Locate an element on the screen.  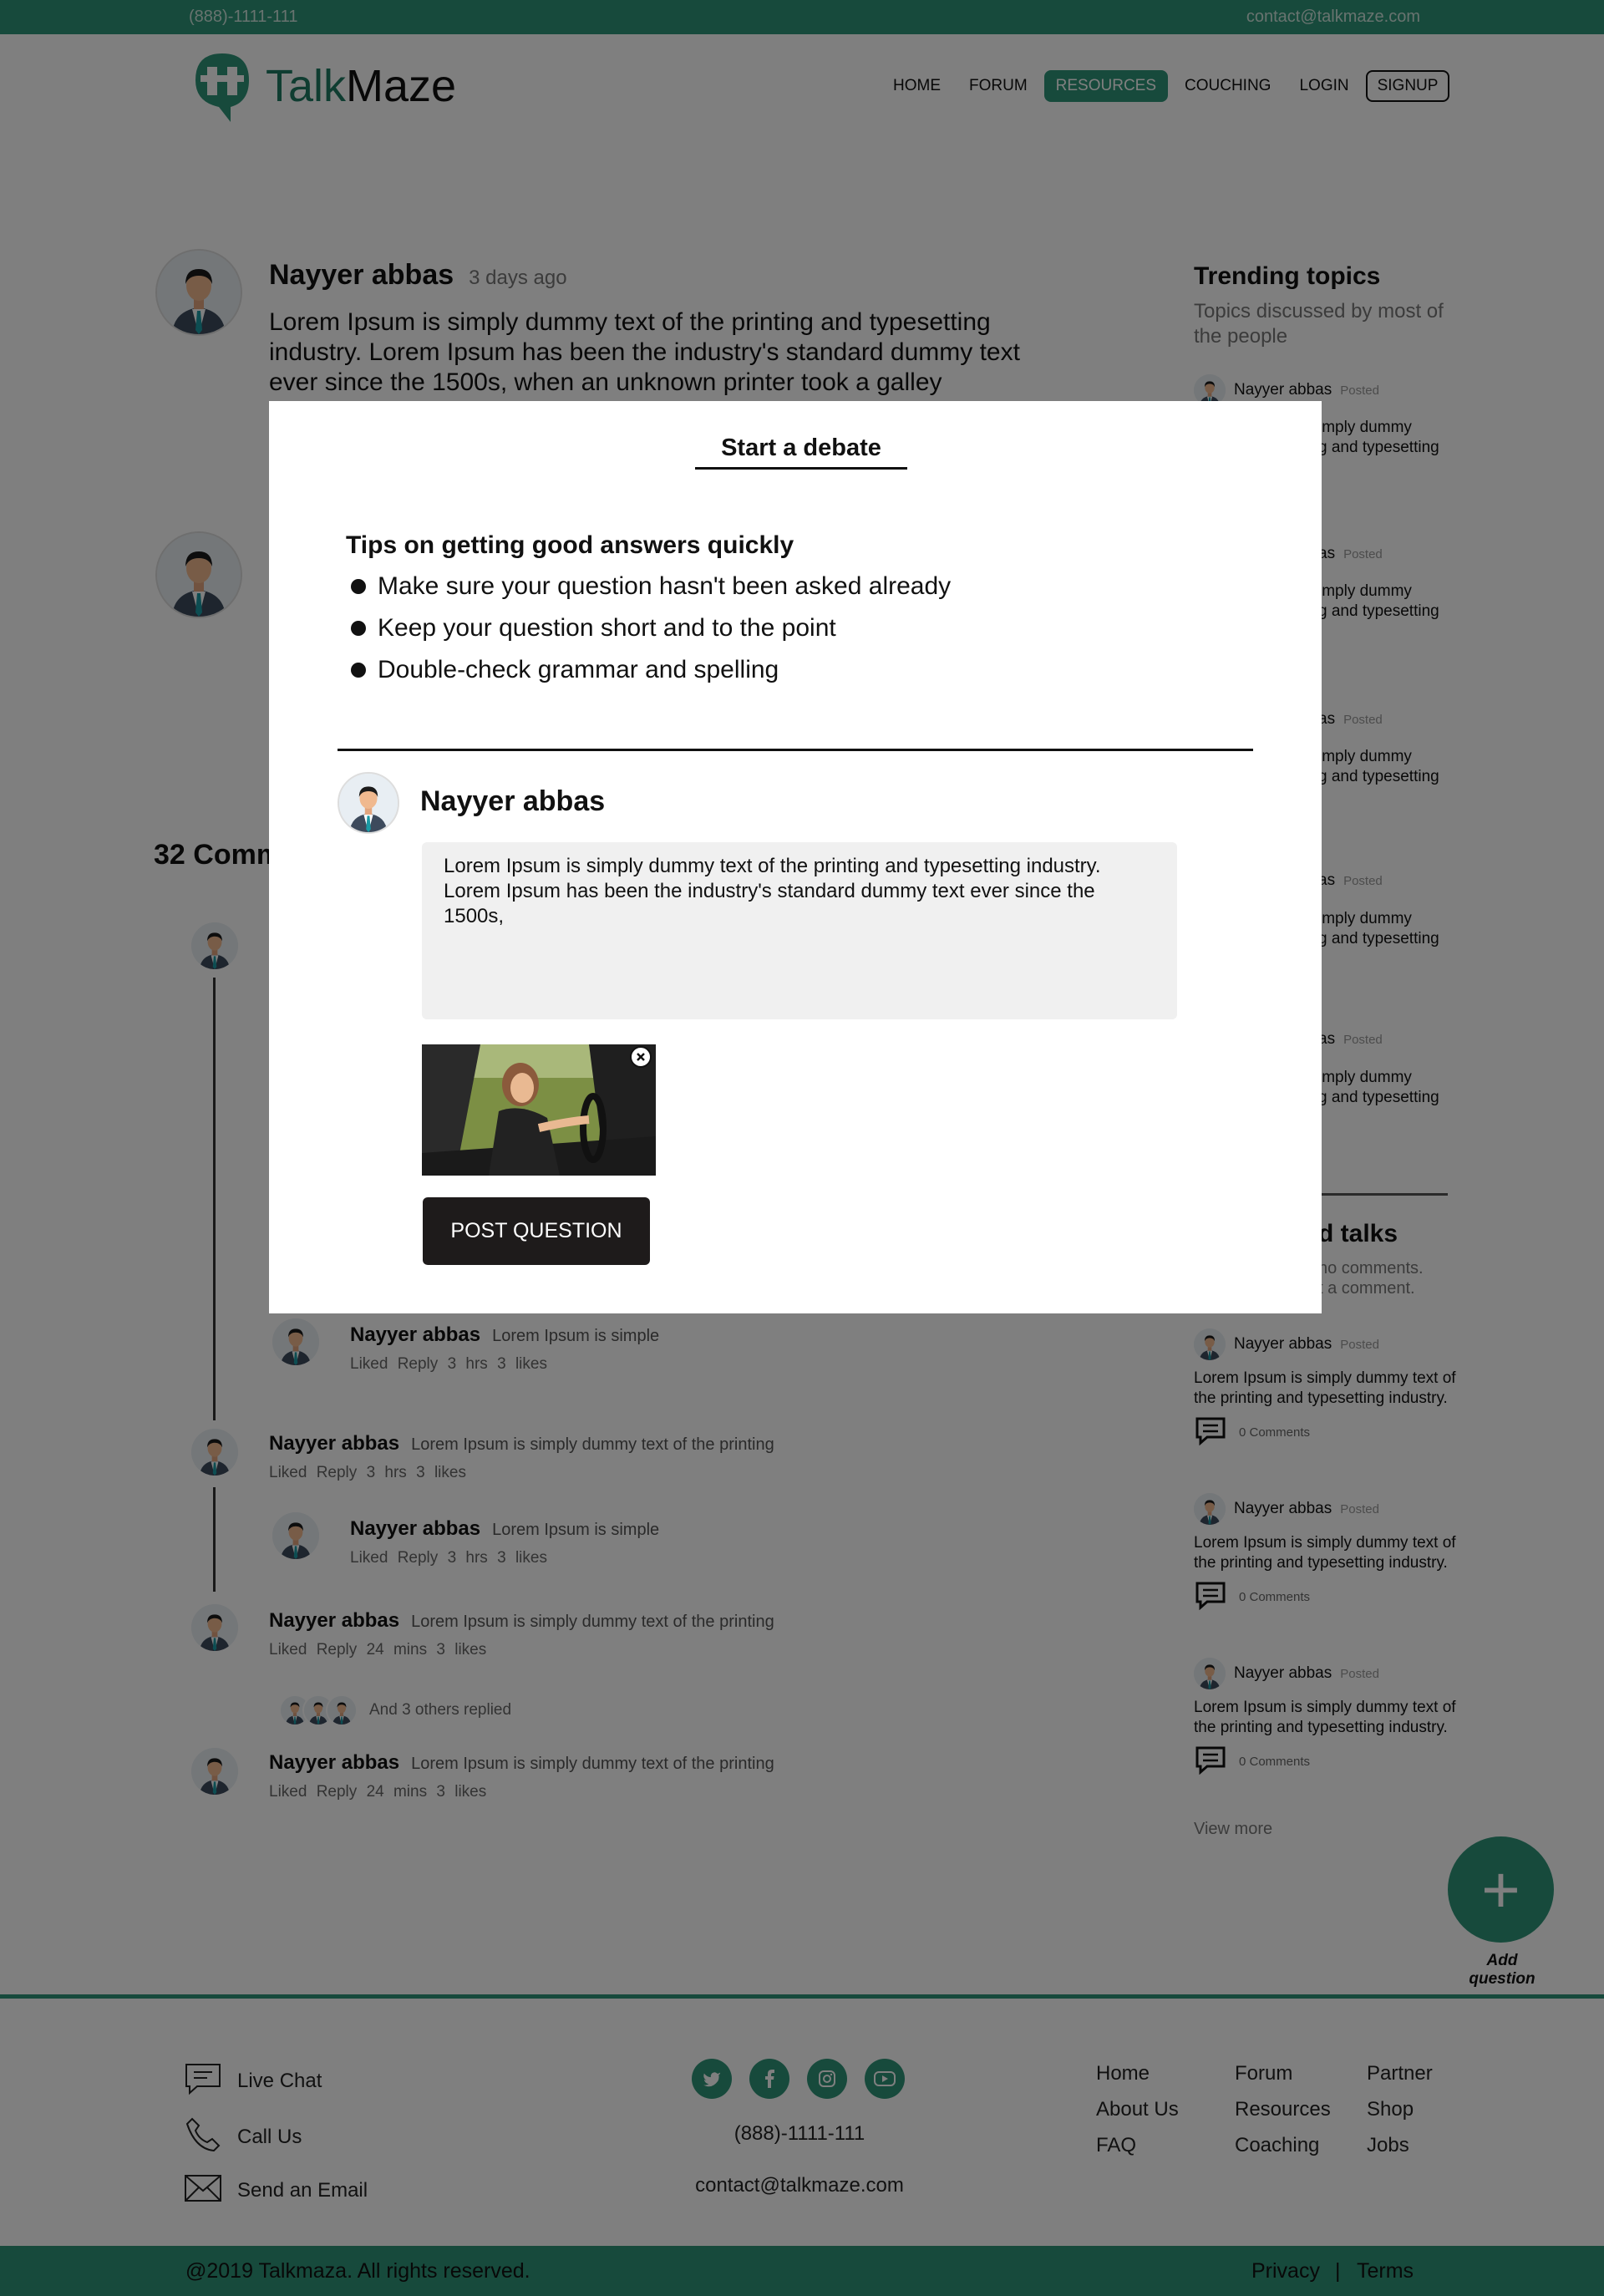
tip-item: Double-check grammar and spelling is located at coordinates (565, 670).